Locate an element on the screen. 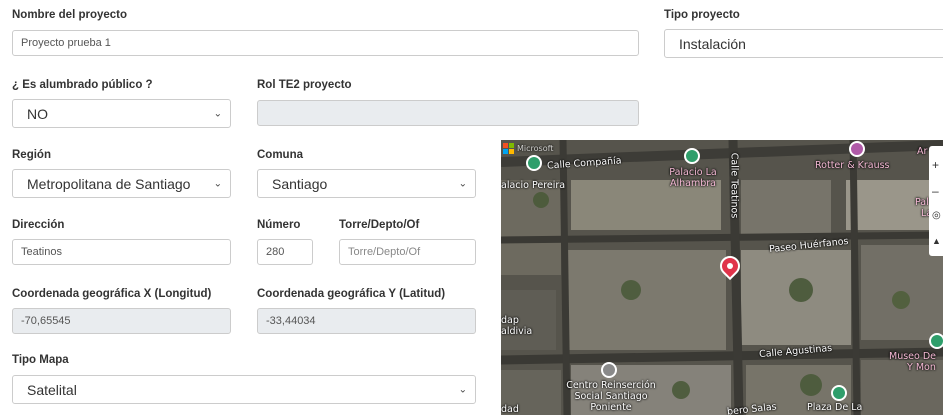  microsoft-logo-icon is located at coordinates (508, 148).